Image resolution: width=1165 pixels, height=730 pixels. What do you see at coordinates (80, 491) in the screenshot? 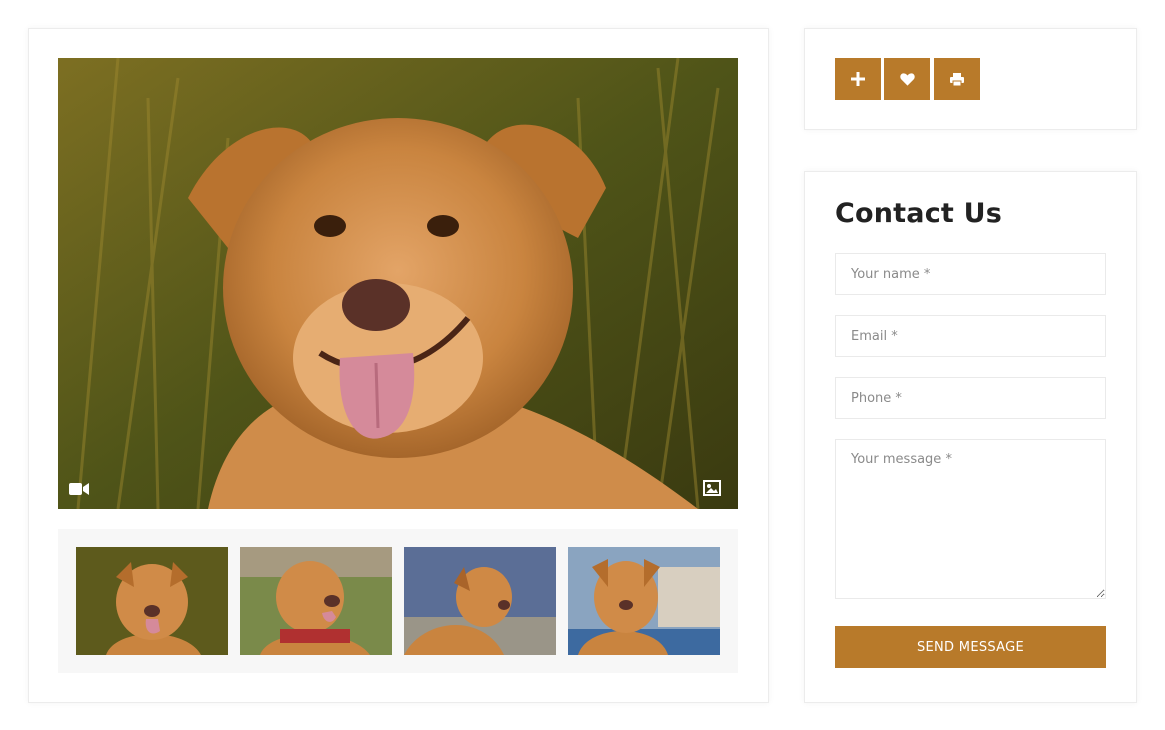
I see `video-camera-icon` at bounding box center [80, 491].